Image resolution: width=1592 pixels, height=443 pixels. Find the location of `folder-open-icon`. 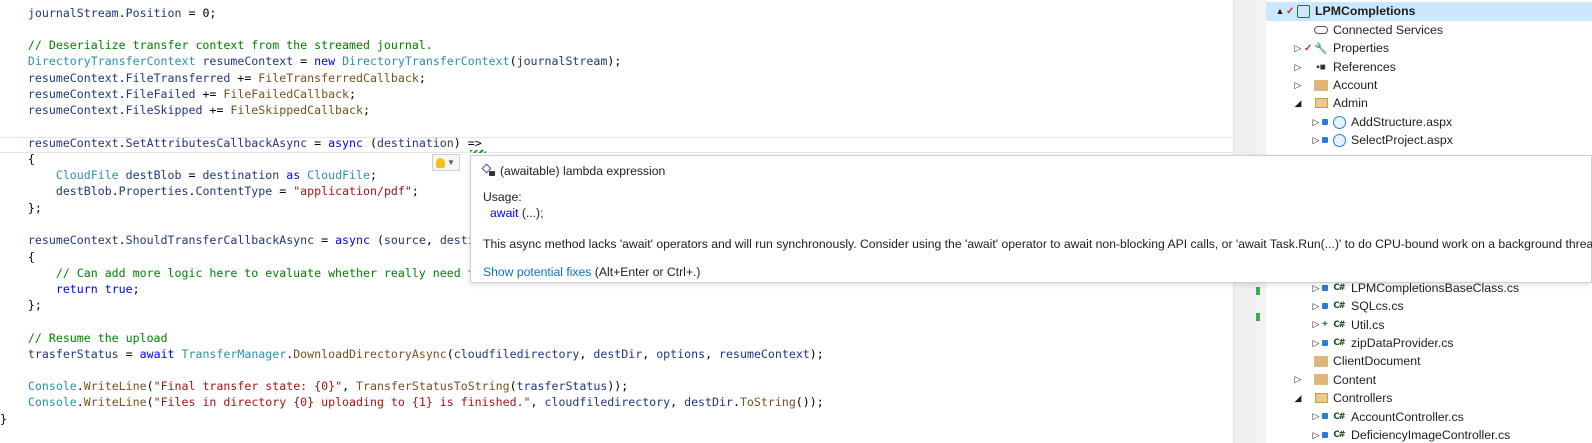

folder-open-icon is located at coordinates (1321, 103).